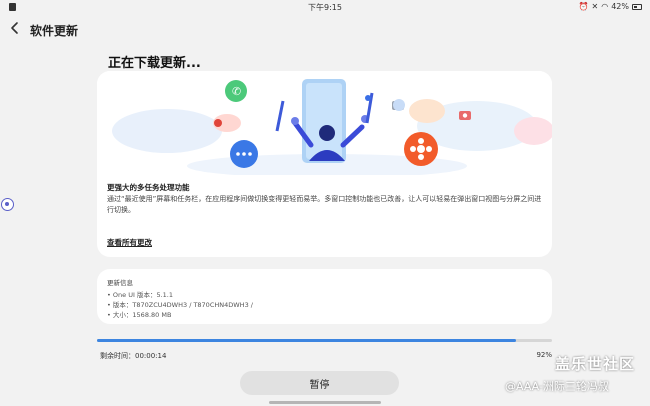 This screenshot has width=650, height=406. I want to click on app-header: 软件更新, so click(325, 29).